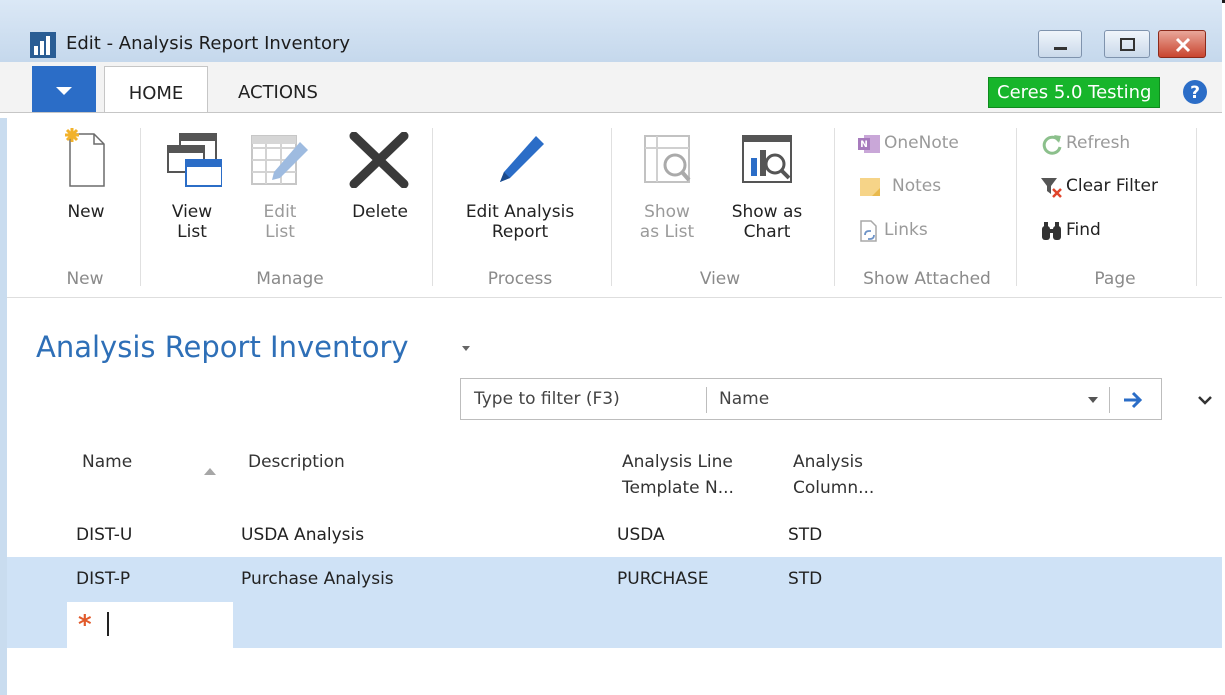 This screenshot has height=695, width=1225. Describe the element at coordinates (906, 230) in the screenshot. I see `links-label: Links` at that location.